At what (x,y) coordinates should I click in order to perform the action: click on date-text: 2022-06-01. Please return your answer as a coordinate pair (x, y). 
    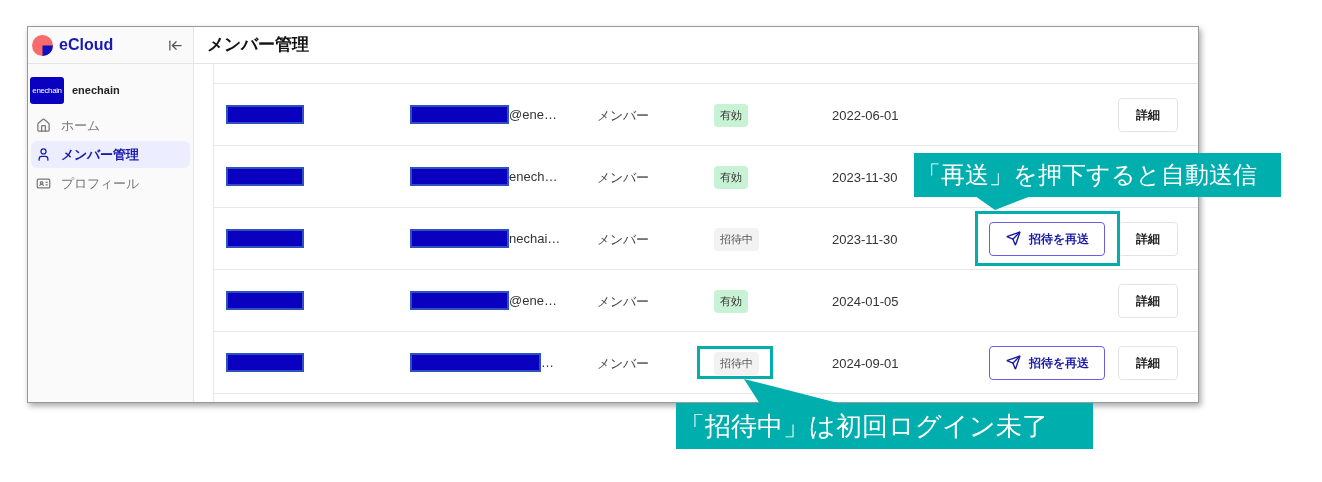
    Looking at the image, I should click on (865, 115).